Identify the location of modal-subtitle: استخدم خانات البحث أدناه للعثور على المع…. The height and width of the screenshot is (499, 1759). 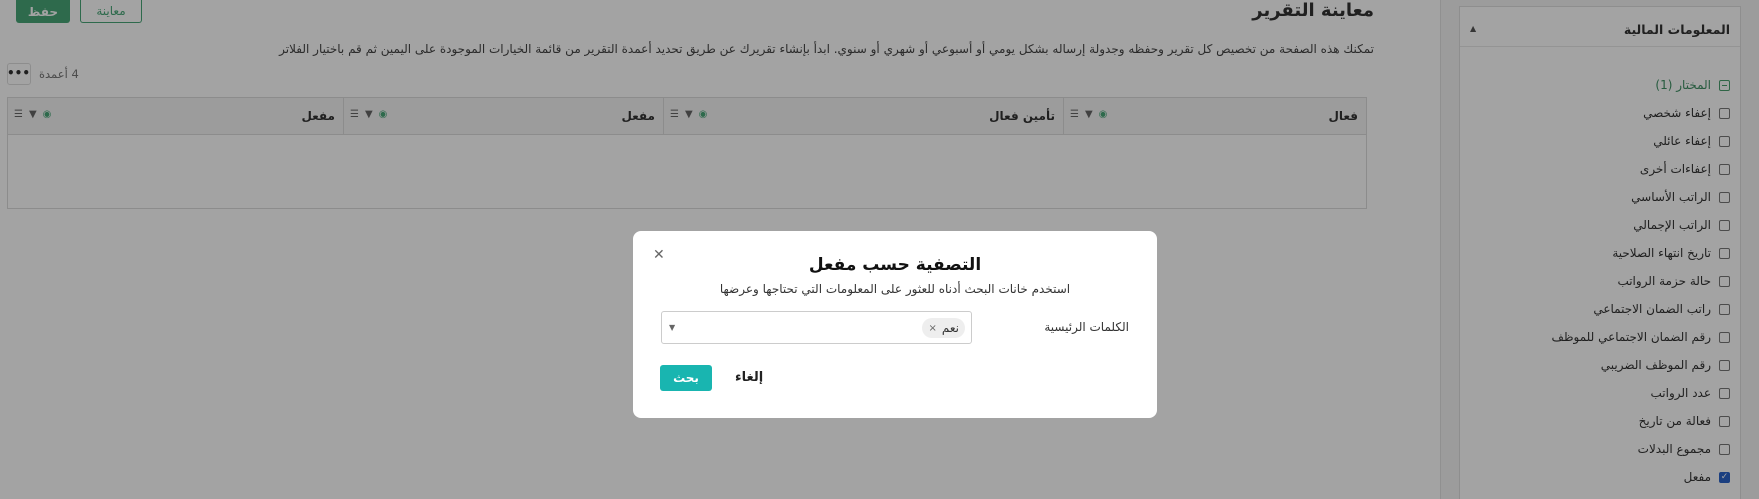
(895, 289).